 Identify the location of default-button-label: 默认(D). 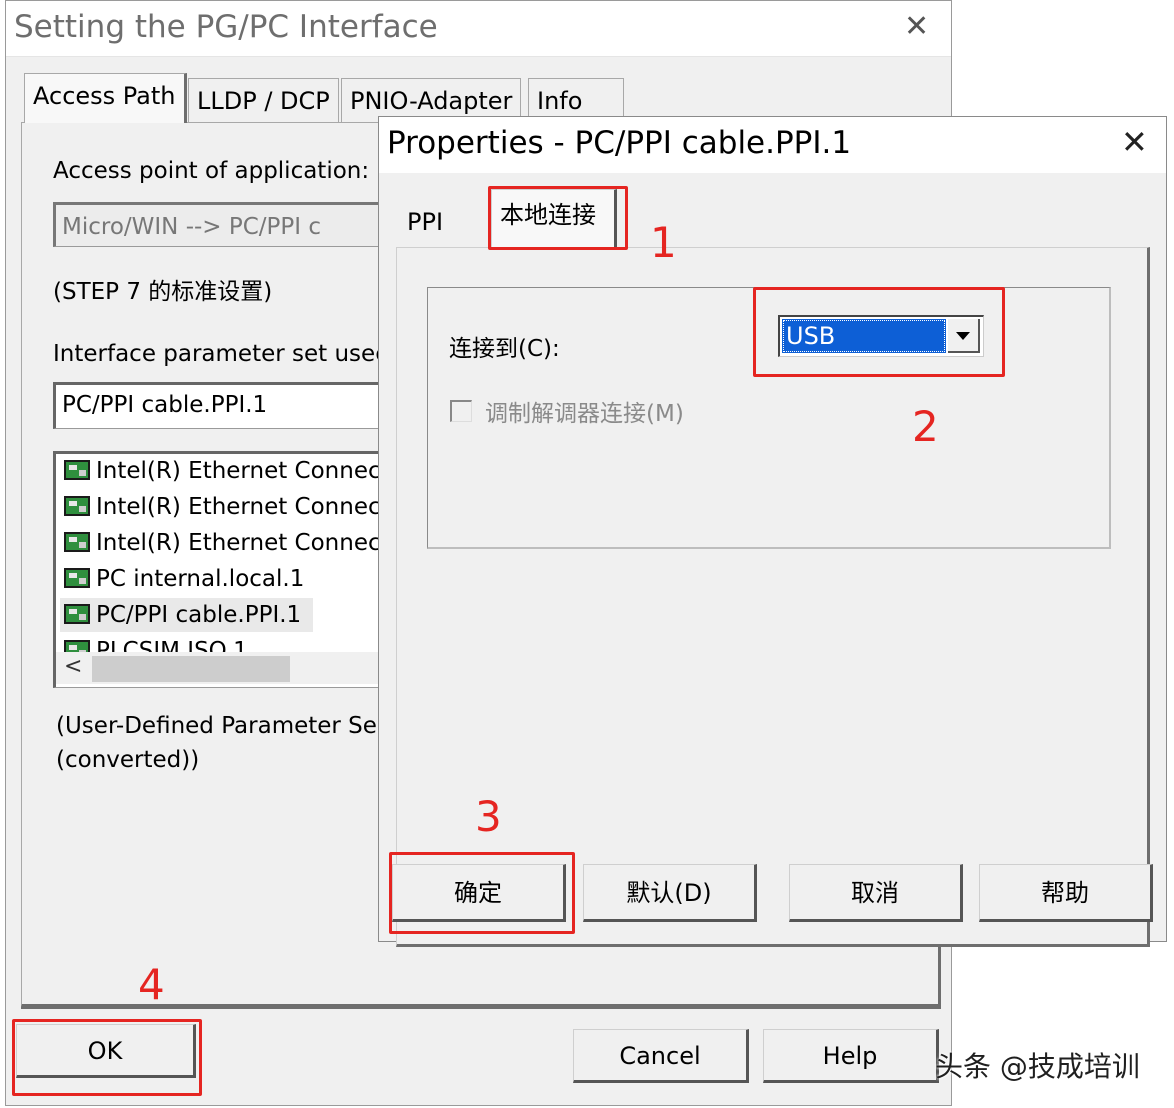
(669, 893).